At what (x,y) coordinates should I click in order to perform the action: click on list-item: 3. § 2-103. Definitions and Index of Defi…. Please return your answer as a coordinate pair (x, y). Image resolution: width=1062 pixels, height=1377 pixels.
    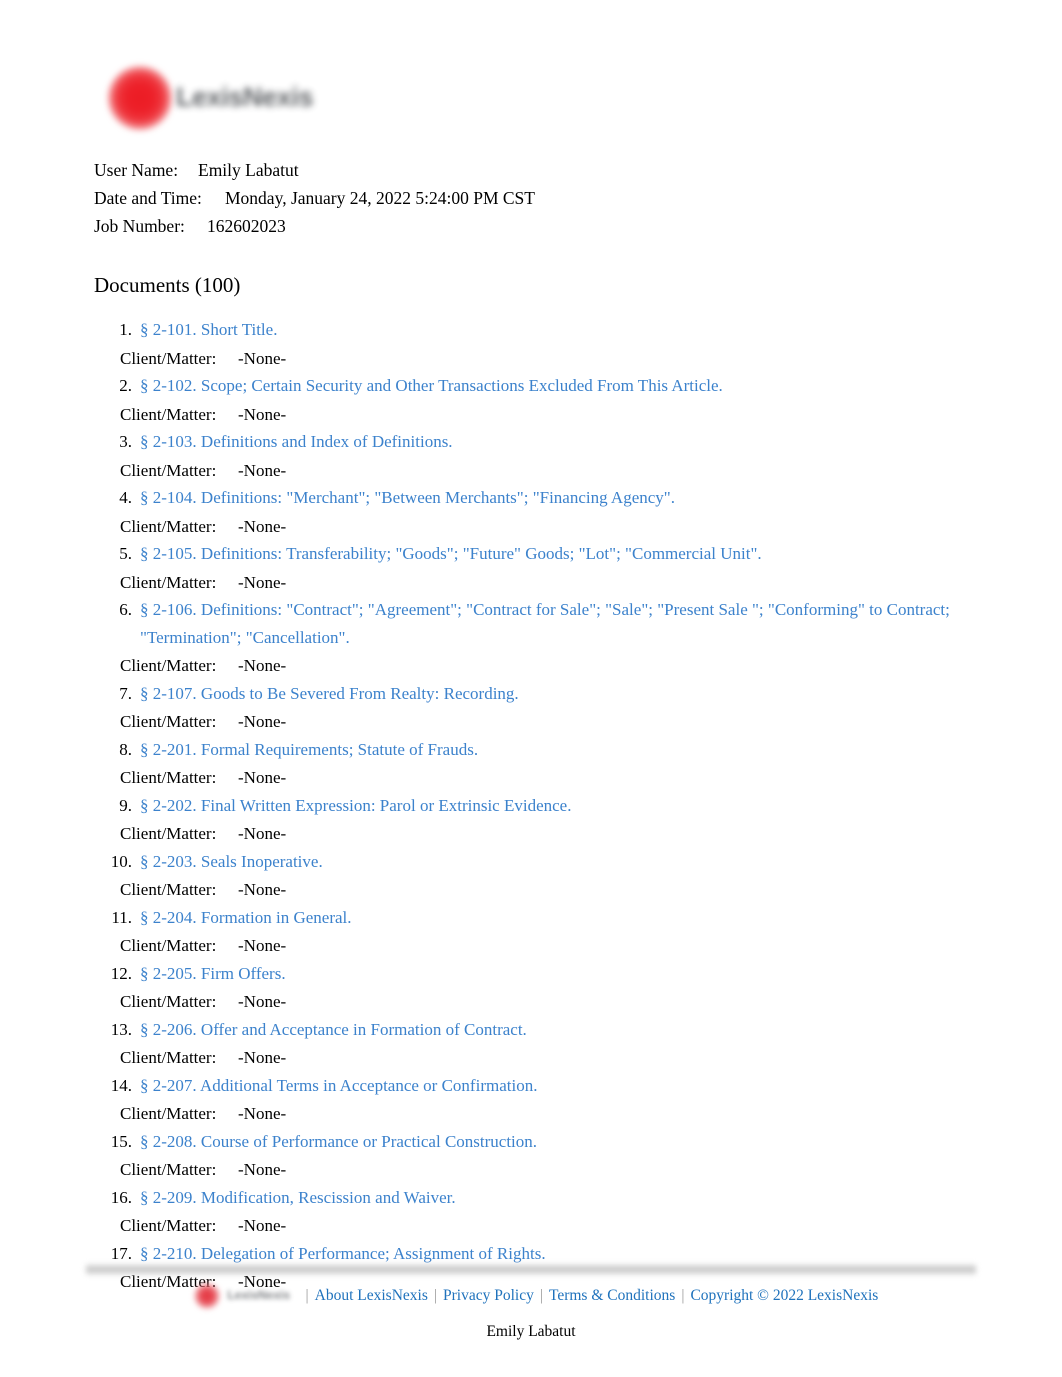
    Looking at the image, I should click on (534, 457).